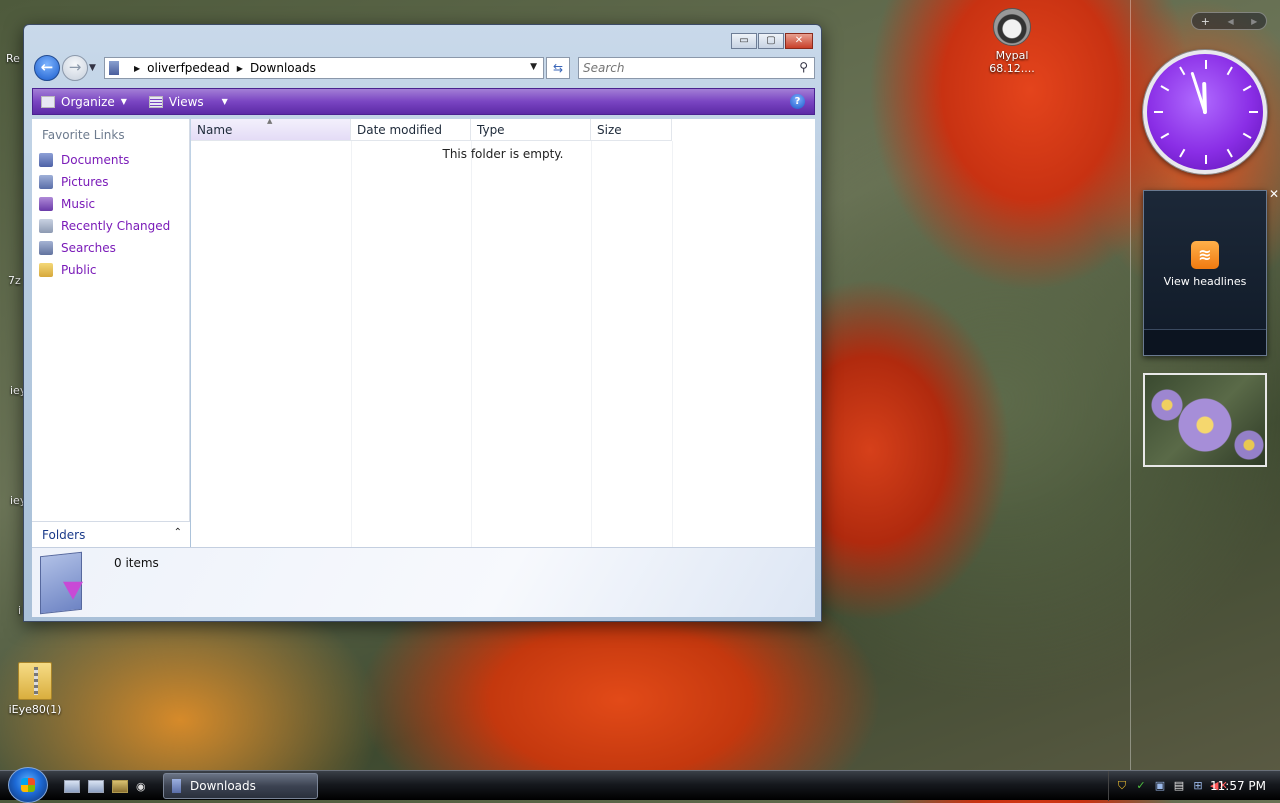 The image size is (1280, 803). I want to click on views-button: Views ▼, so click(188, 102).